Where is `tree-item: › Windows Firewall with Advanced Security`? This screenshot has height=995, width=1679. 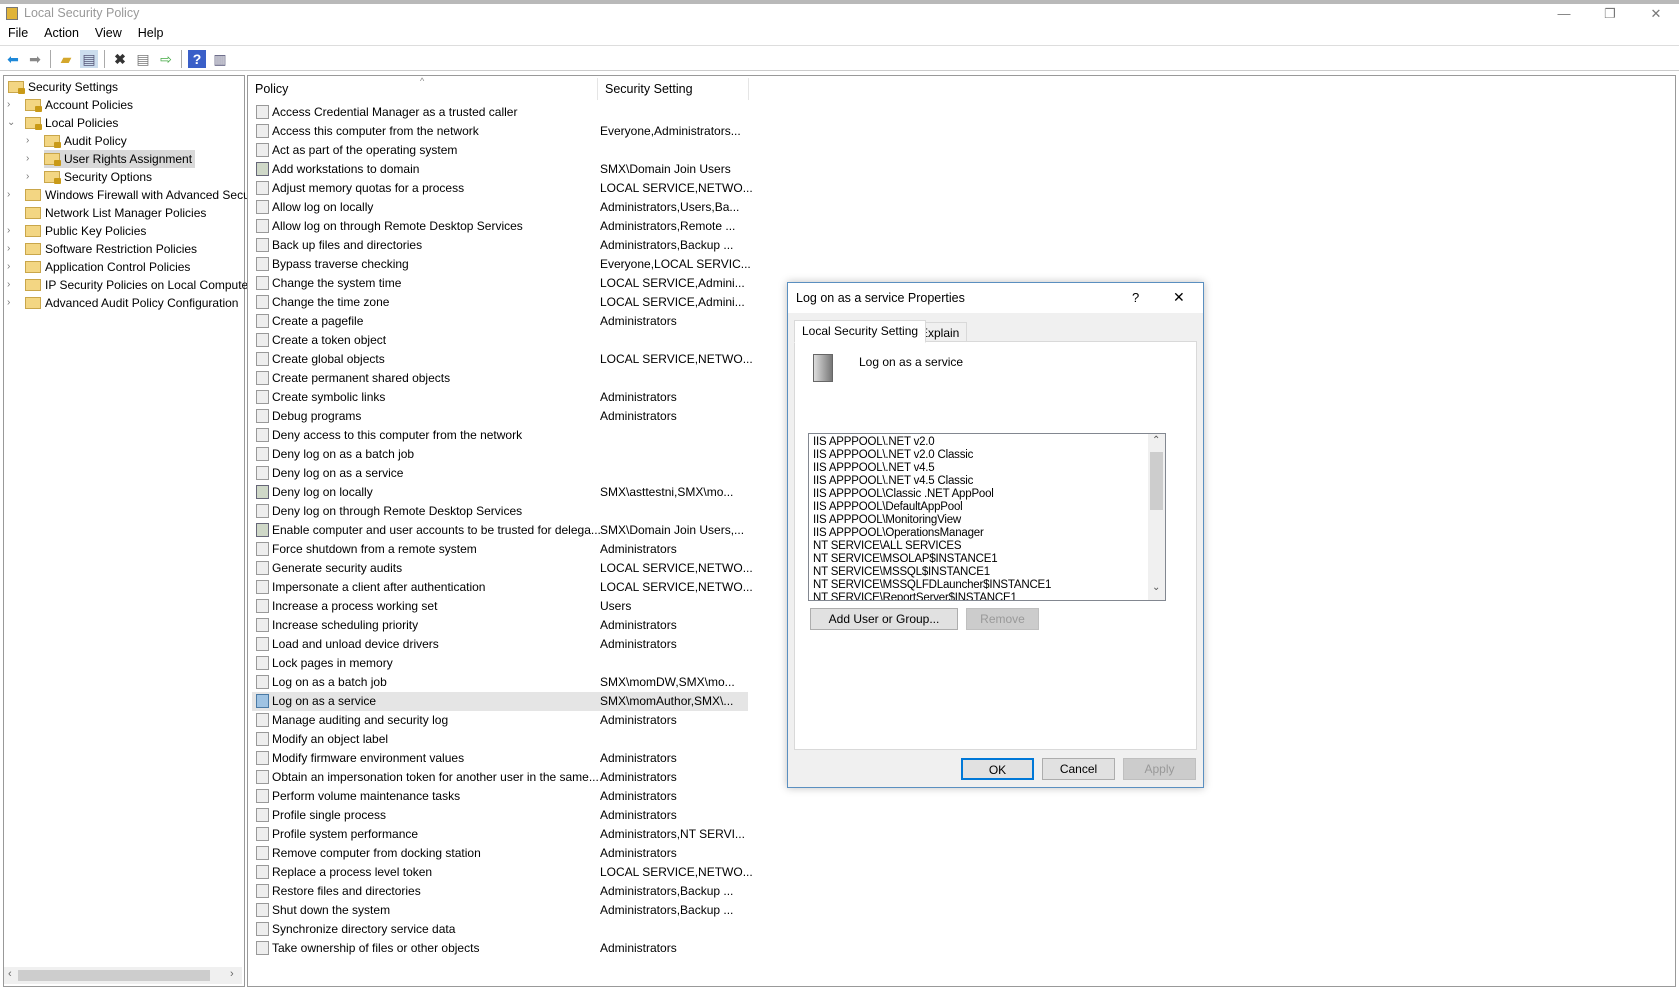 tree-item: › Windows Firewall with Advanced Security is located at coordinates (138, 195).